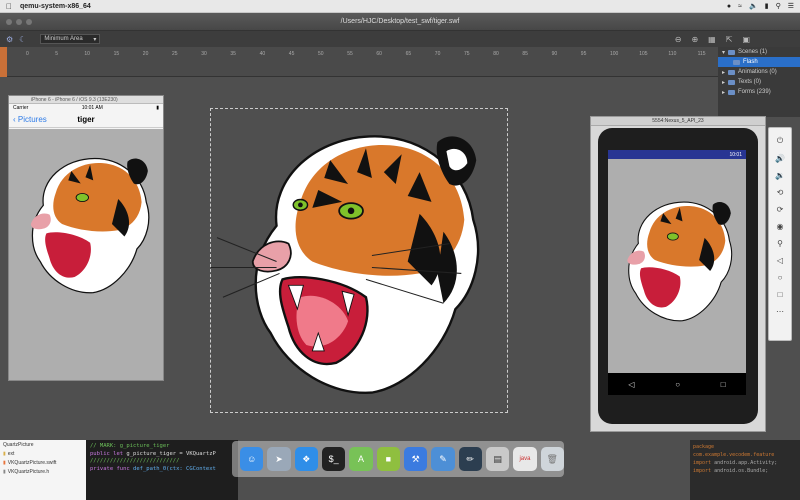 Image resolution: width=800 pixels, height=500 pixels. I want to click on fit-icon: ▦, so click(712, 39).